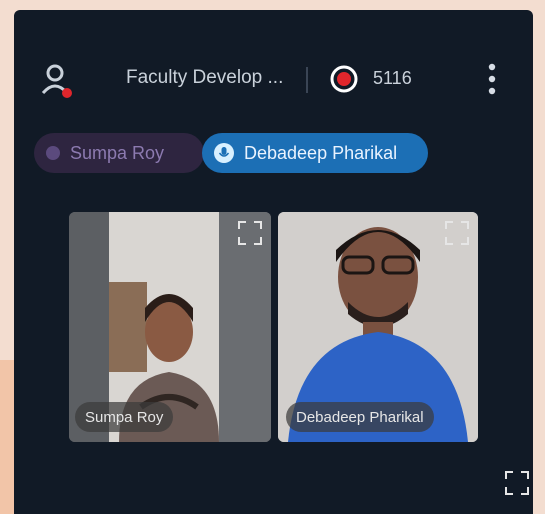 This screenshot has width=545, height=514. I want to click on record-icon, so click(344, 79).